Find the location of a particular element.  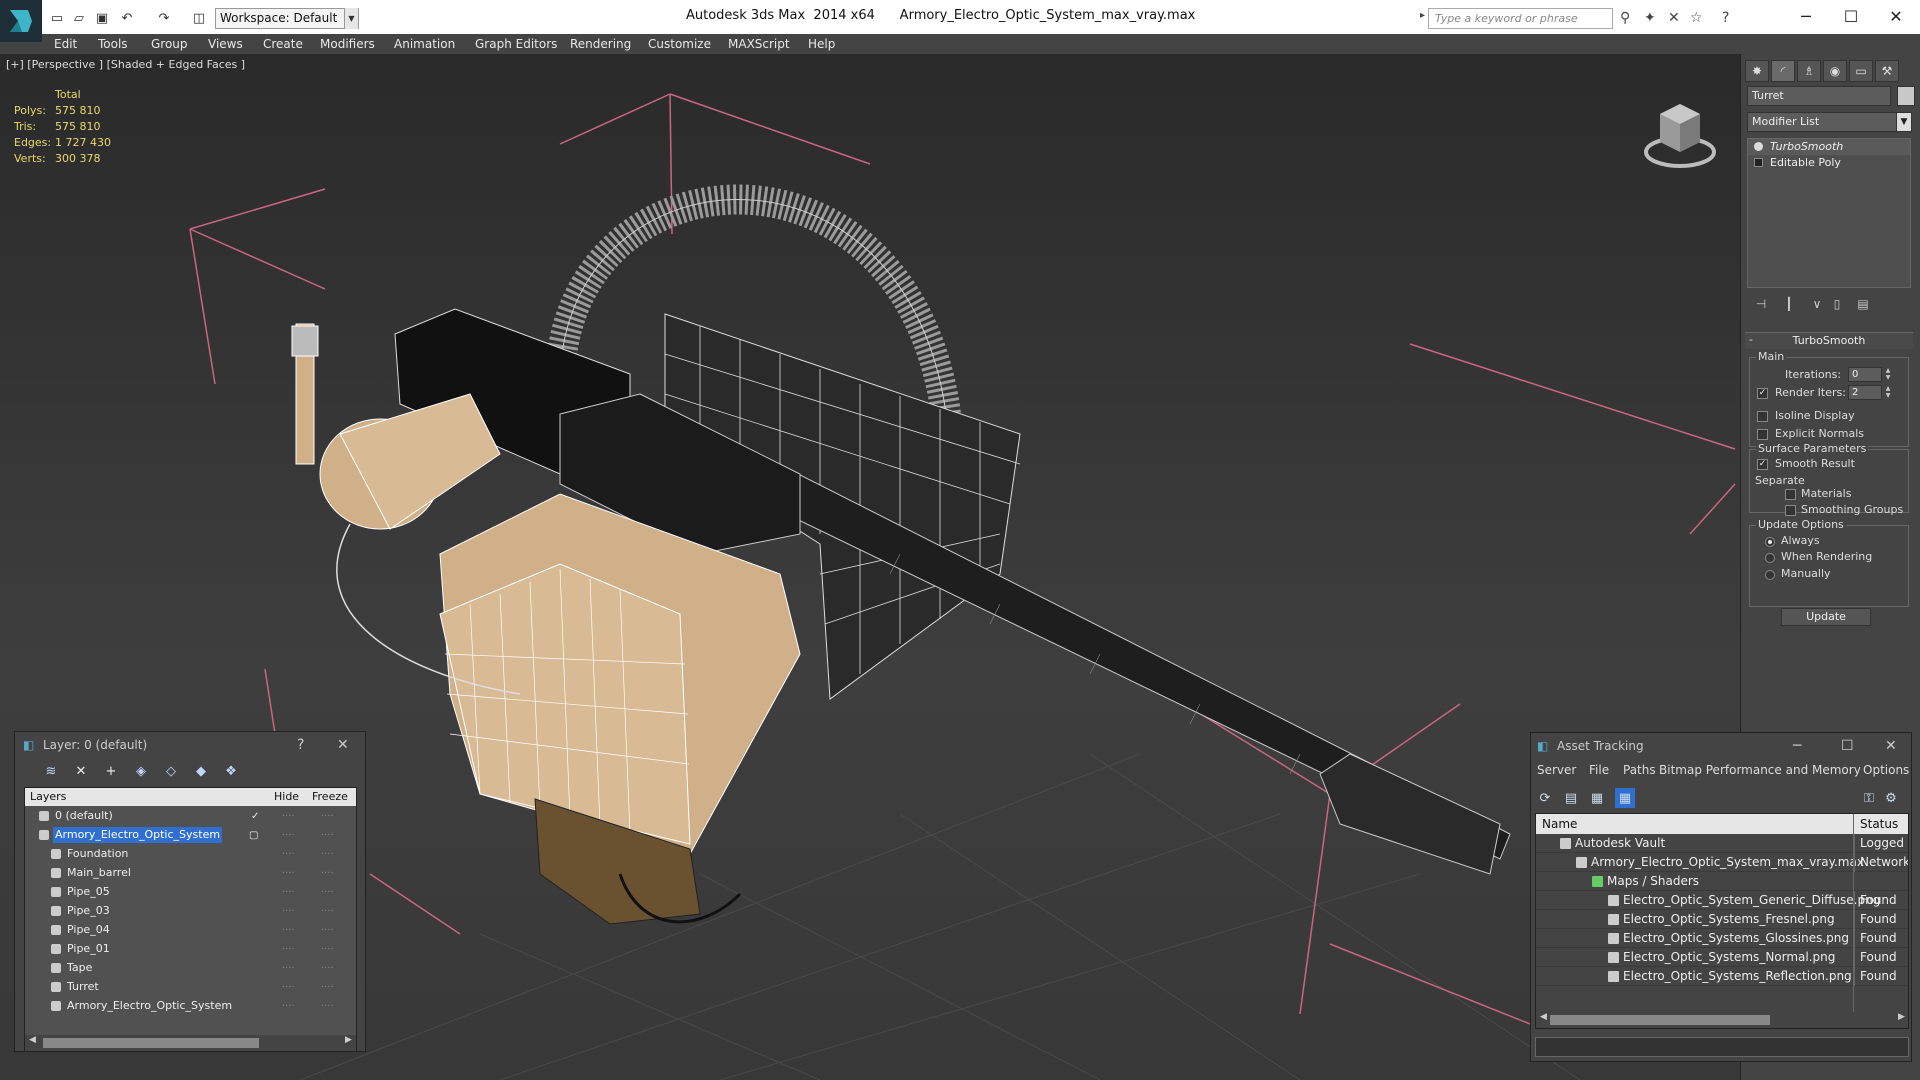

menu-tools: Tools is located at coordinates (113, 44).